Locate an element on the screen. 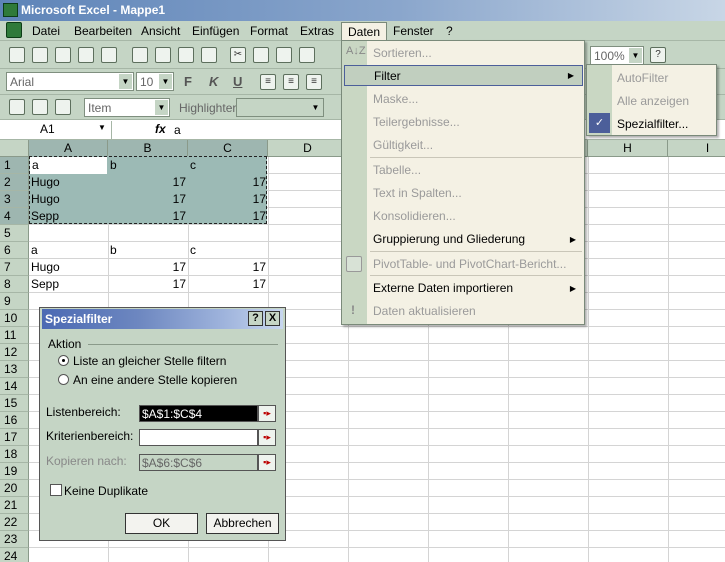  radio-filter-in-place is located at coordinates (63, 360).